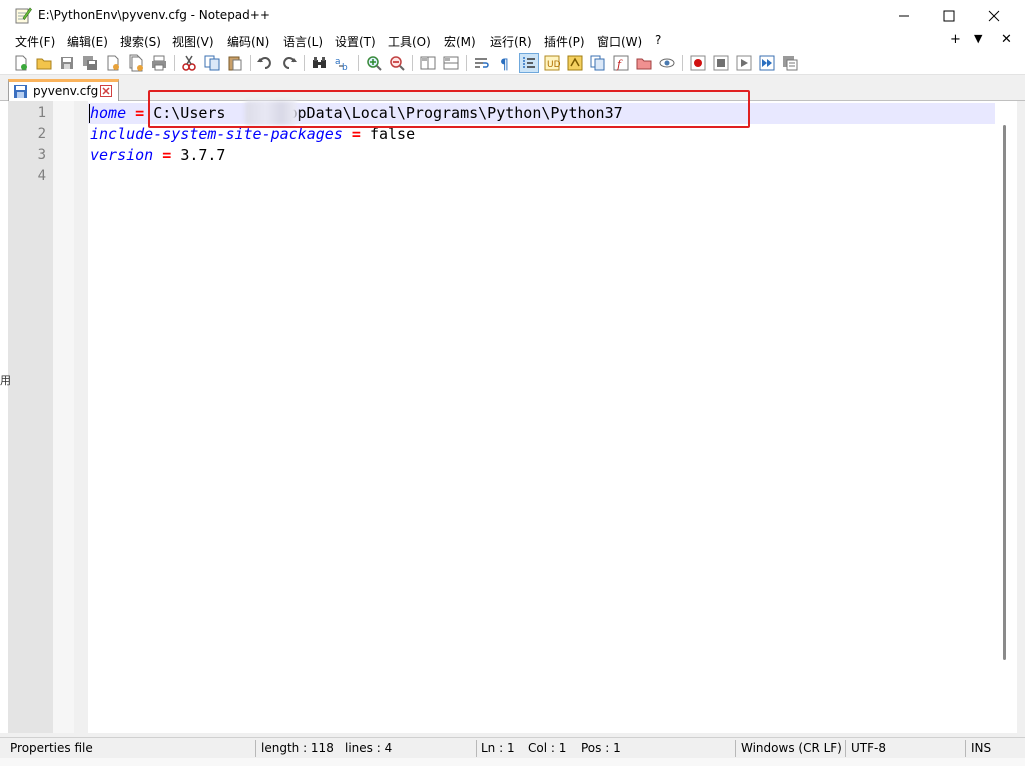  I want to click on config-key: home, so click(108, 113).